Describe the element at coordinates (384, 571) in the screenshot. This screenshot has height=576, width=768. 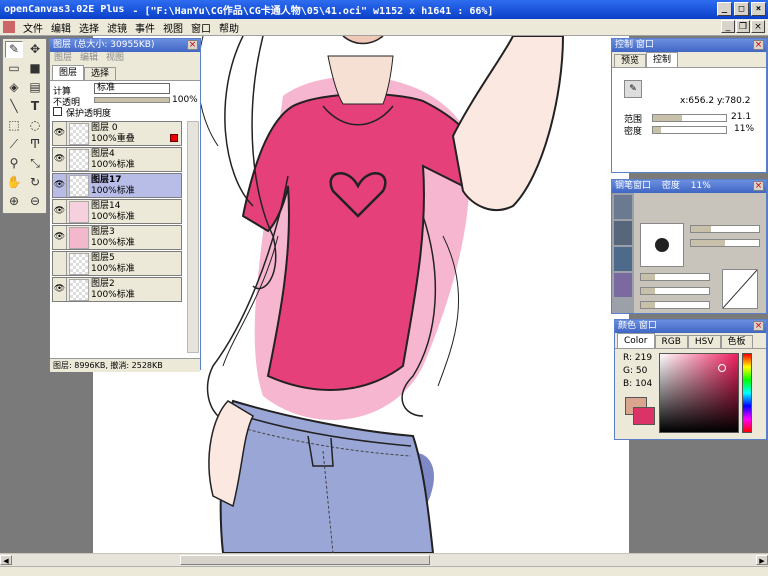
I see `status-bar` at that location.